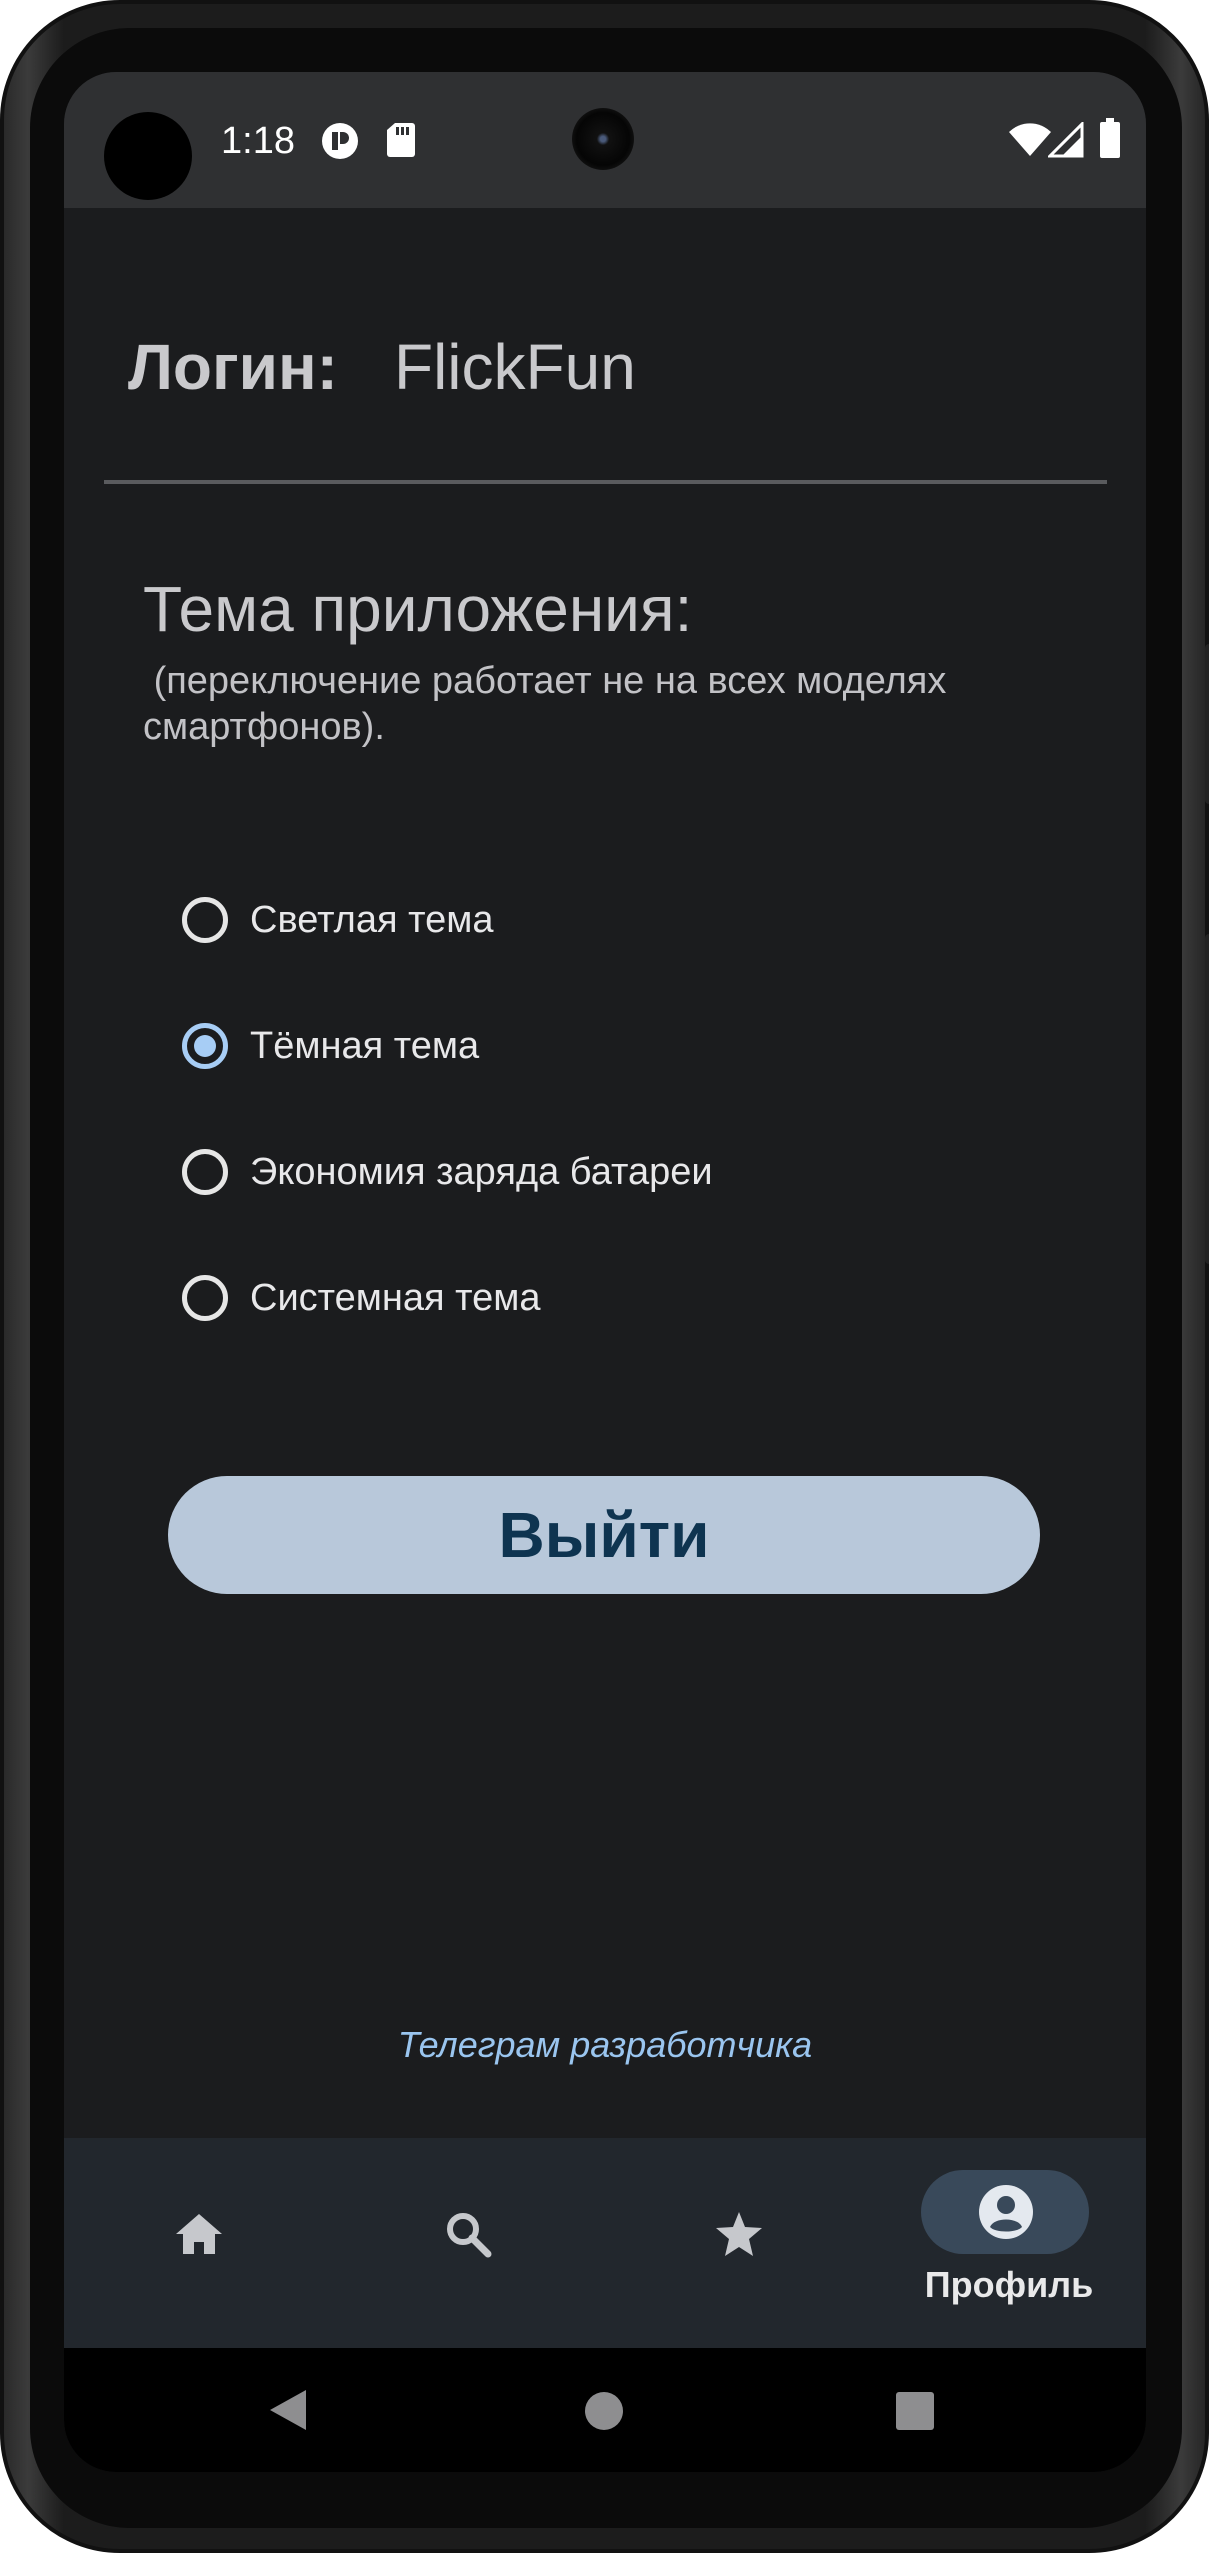 This screenshot has height=2553, width=1209. Describe the element at coordinates (1009, 2284) in the screenshot. I see `nav-label-profile: Профиль` at that location.